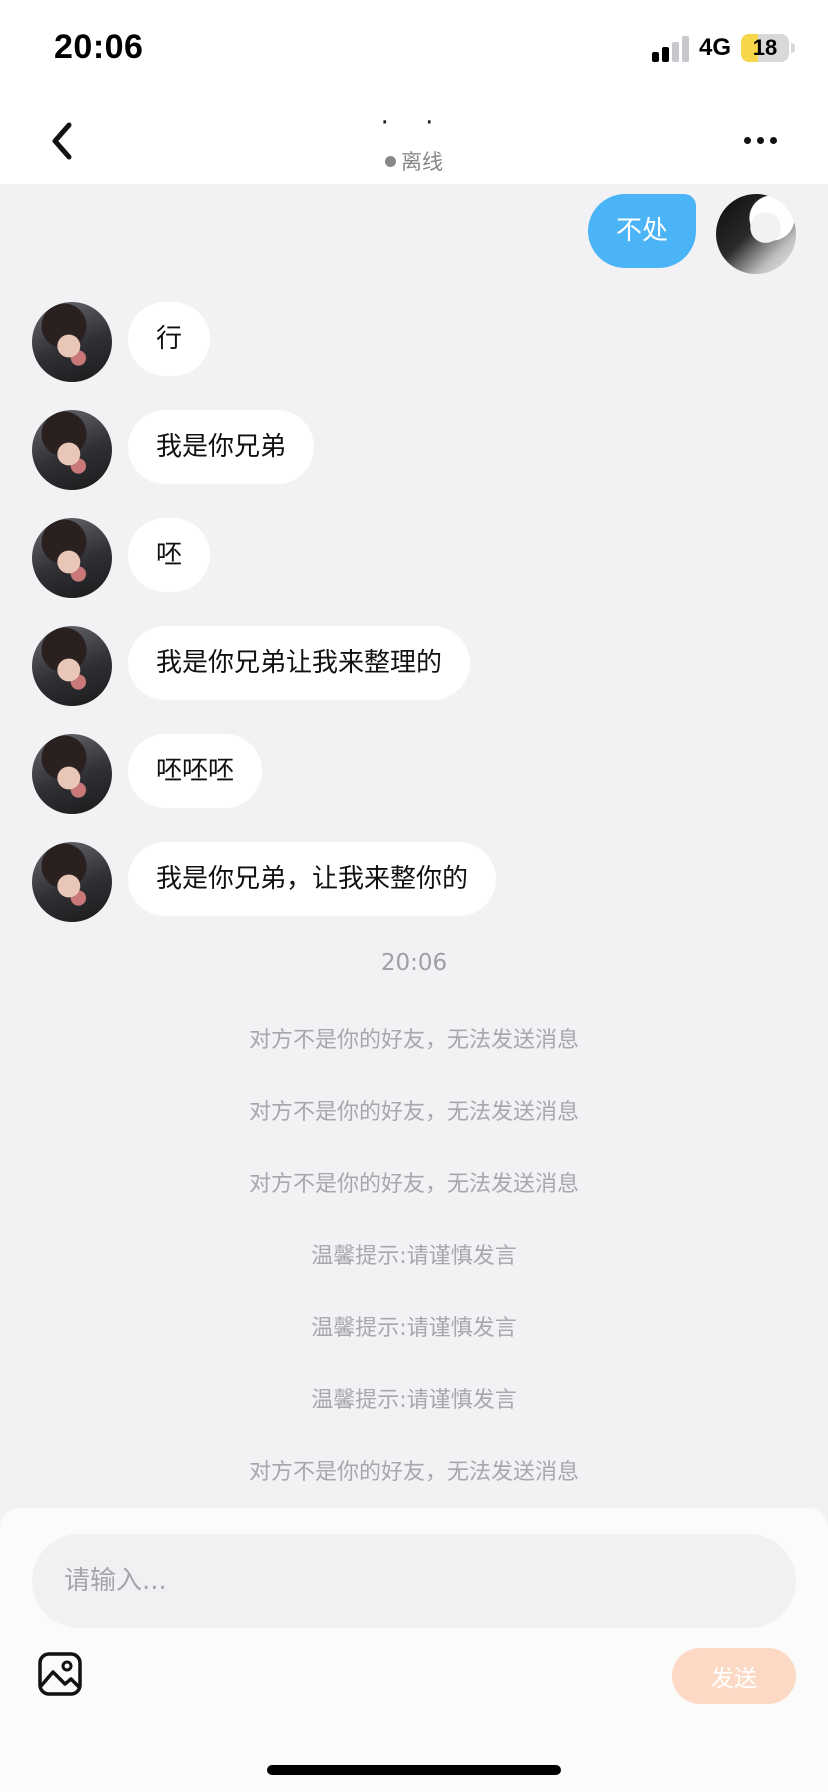 The image size is (828, 1792). What do you see at coordinates (414, 1770) in the screenshot?
I see `home-indicator` at bounding box center [414, 1770].